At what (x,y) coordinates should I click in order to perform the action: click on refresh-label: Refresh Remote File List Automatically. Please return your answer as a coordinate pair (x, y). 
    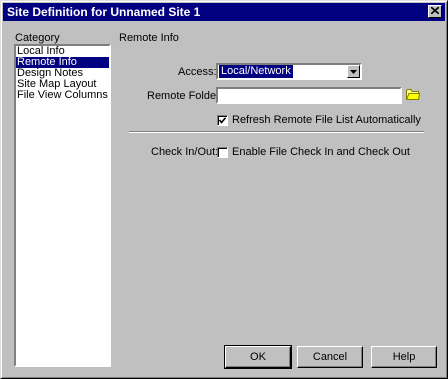
    Looking at the image, I should click on (326, 120).